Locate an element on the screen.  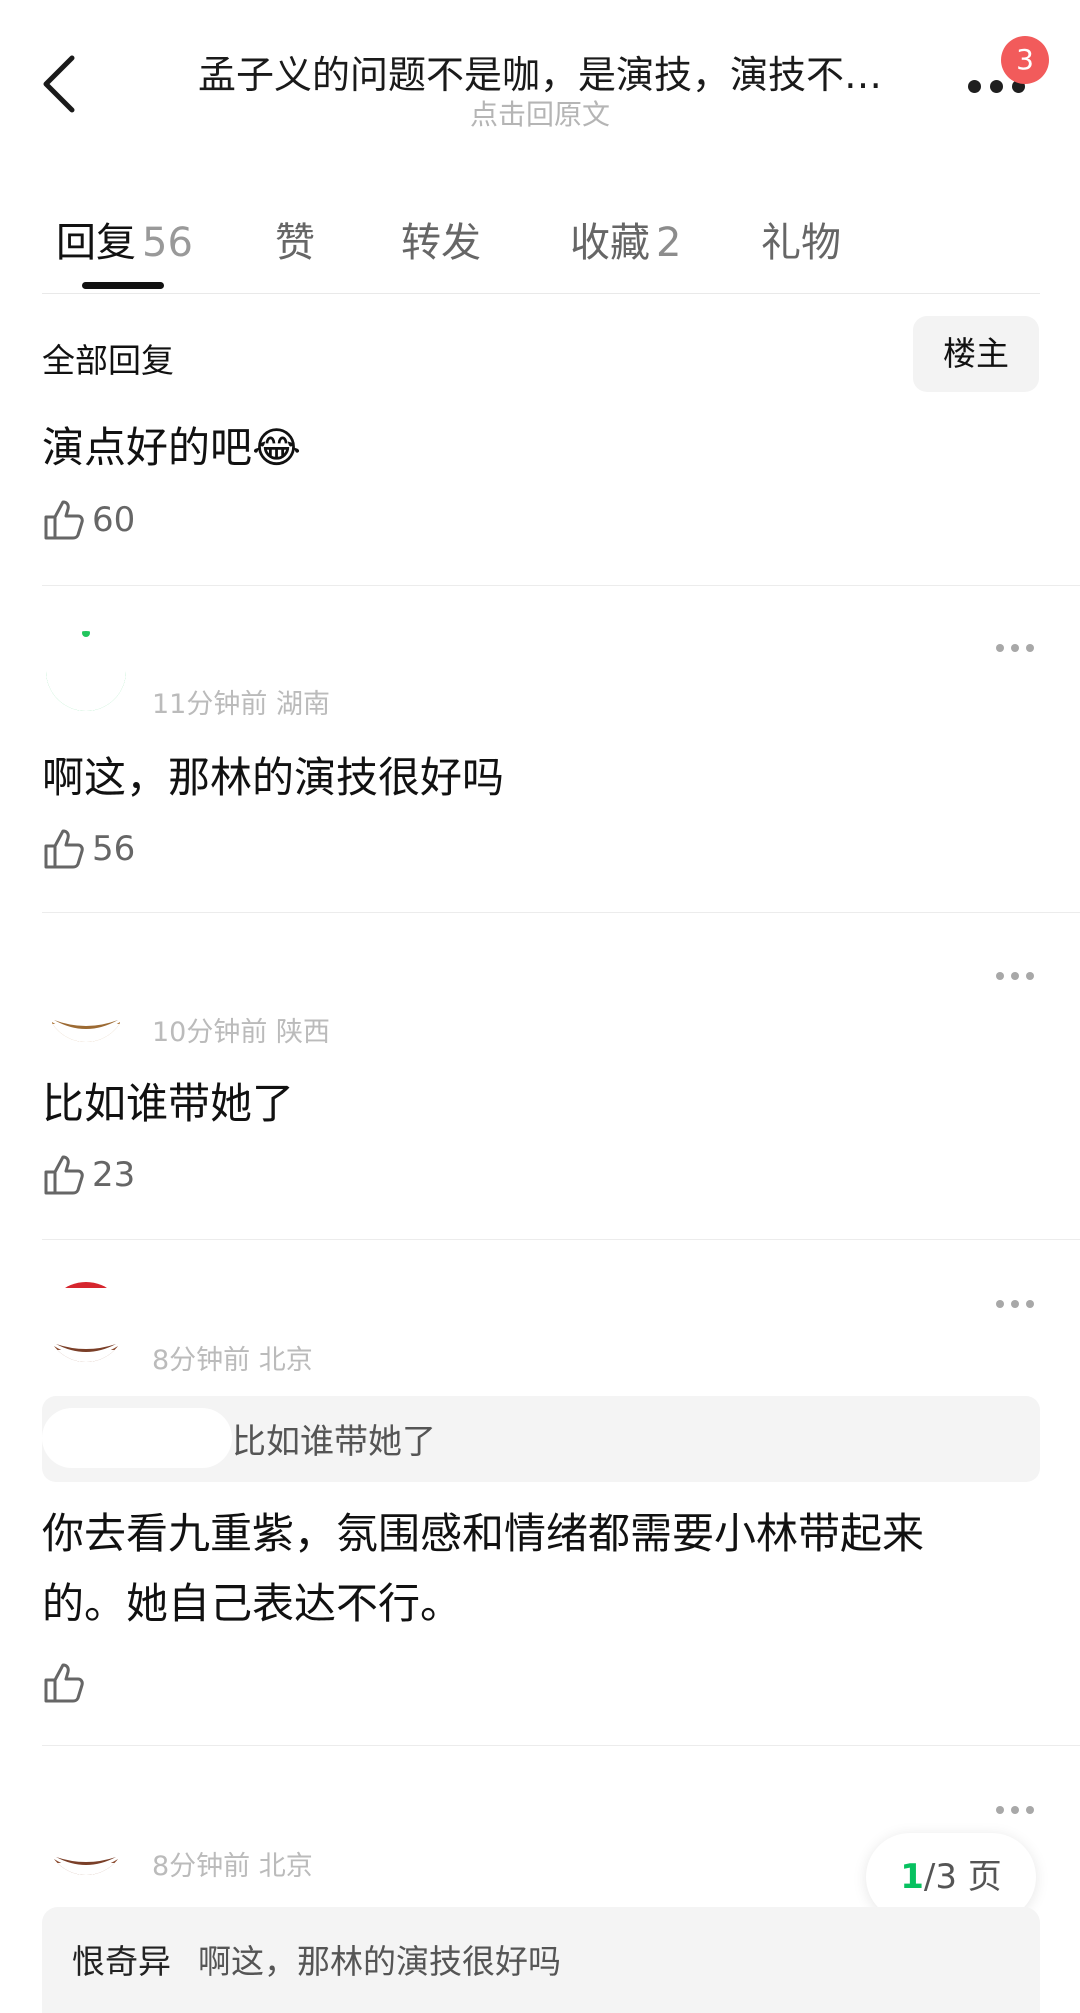
quoted-text: 啊这，那林的演技很好吗 is located at coordinates (379, 1961).